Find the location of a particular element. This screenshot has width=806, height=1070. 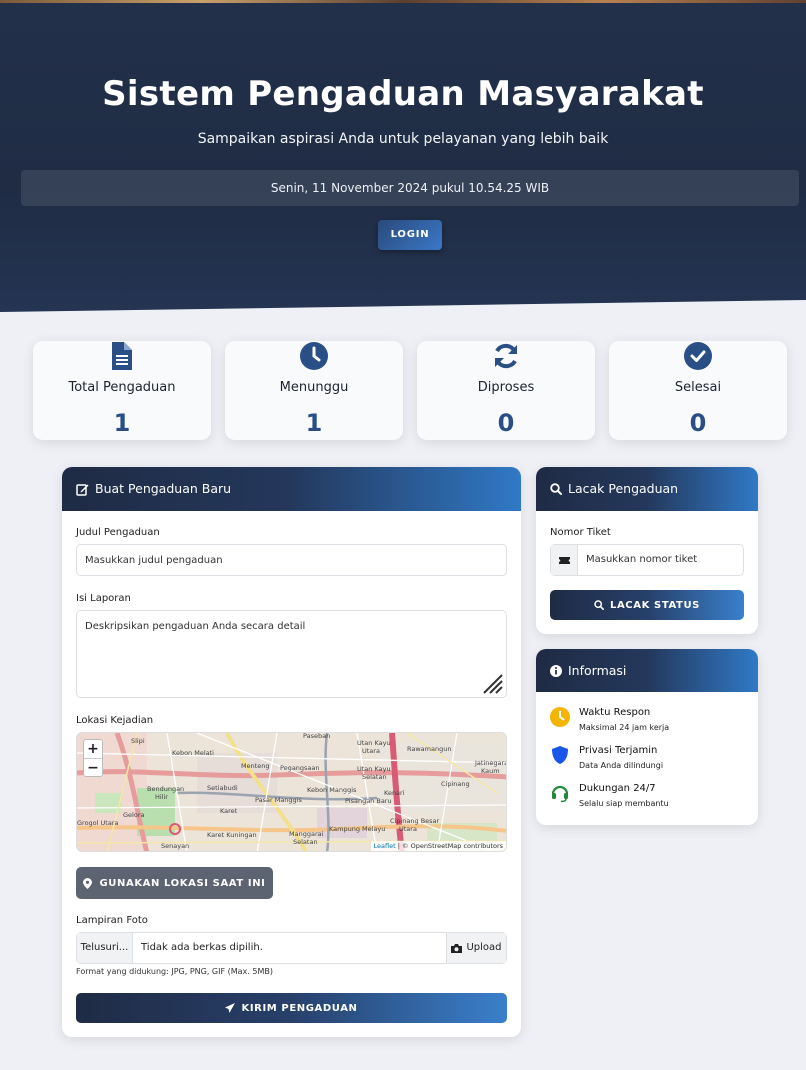

svg-text: Pegangsaan is located at coordinates (300, 768).